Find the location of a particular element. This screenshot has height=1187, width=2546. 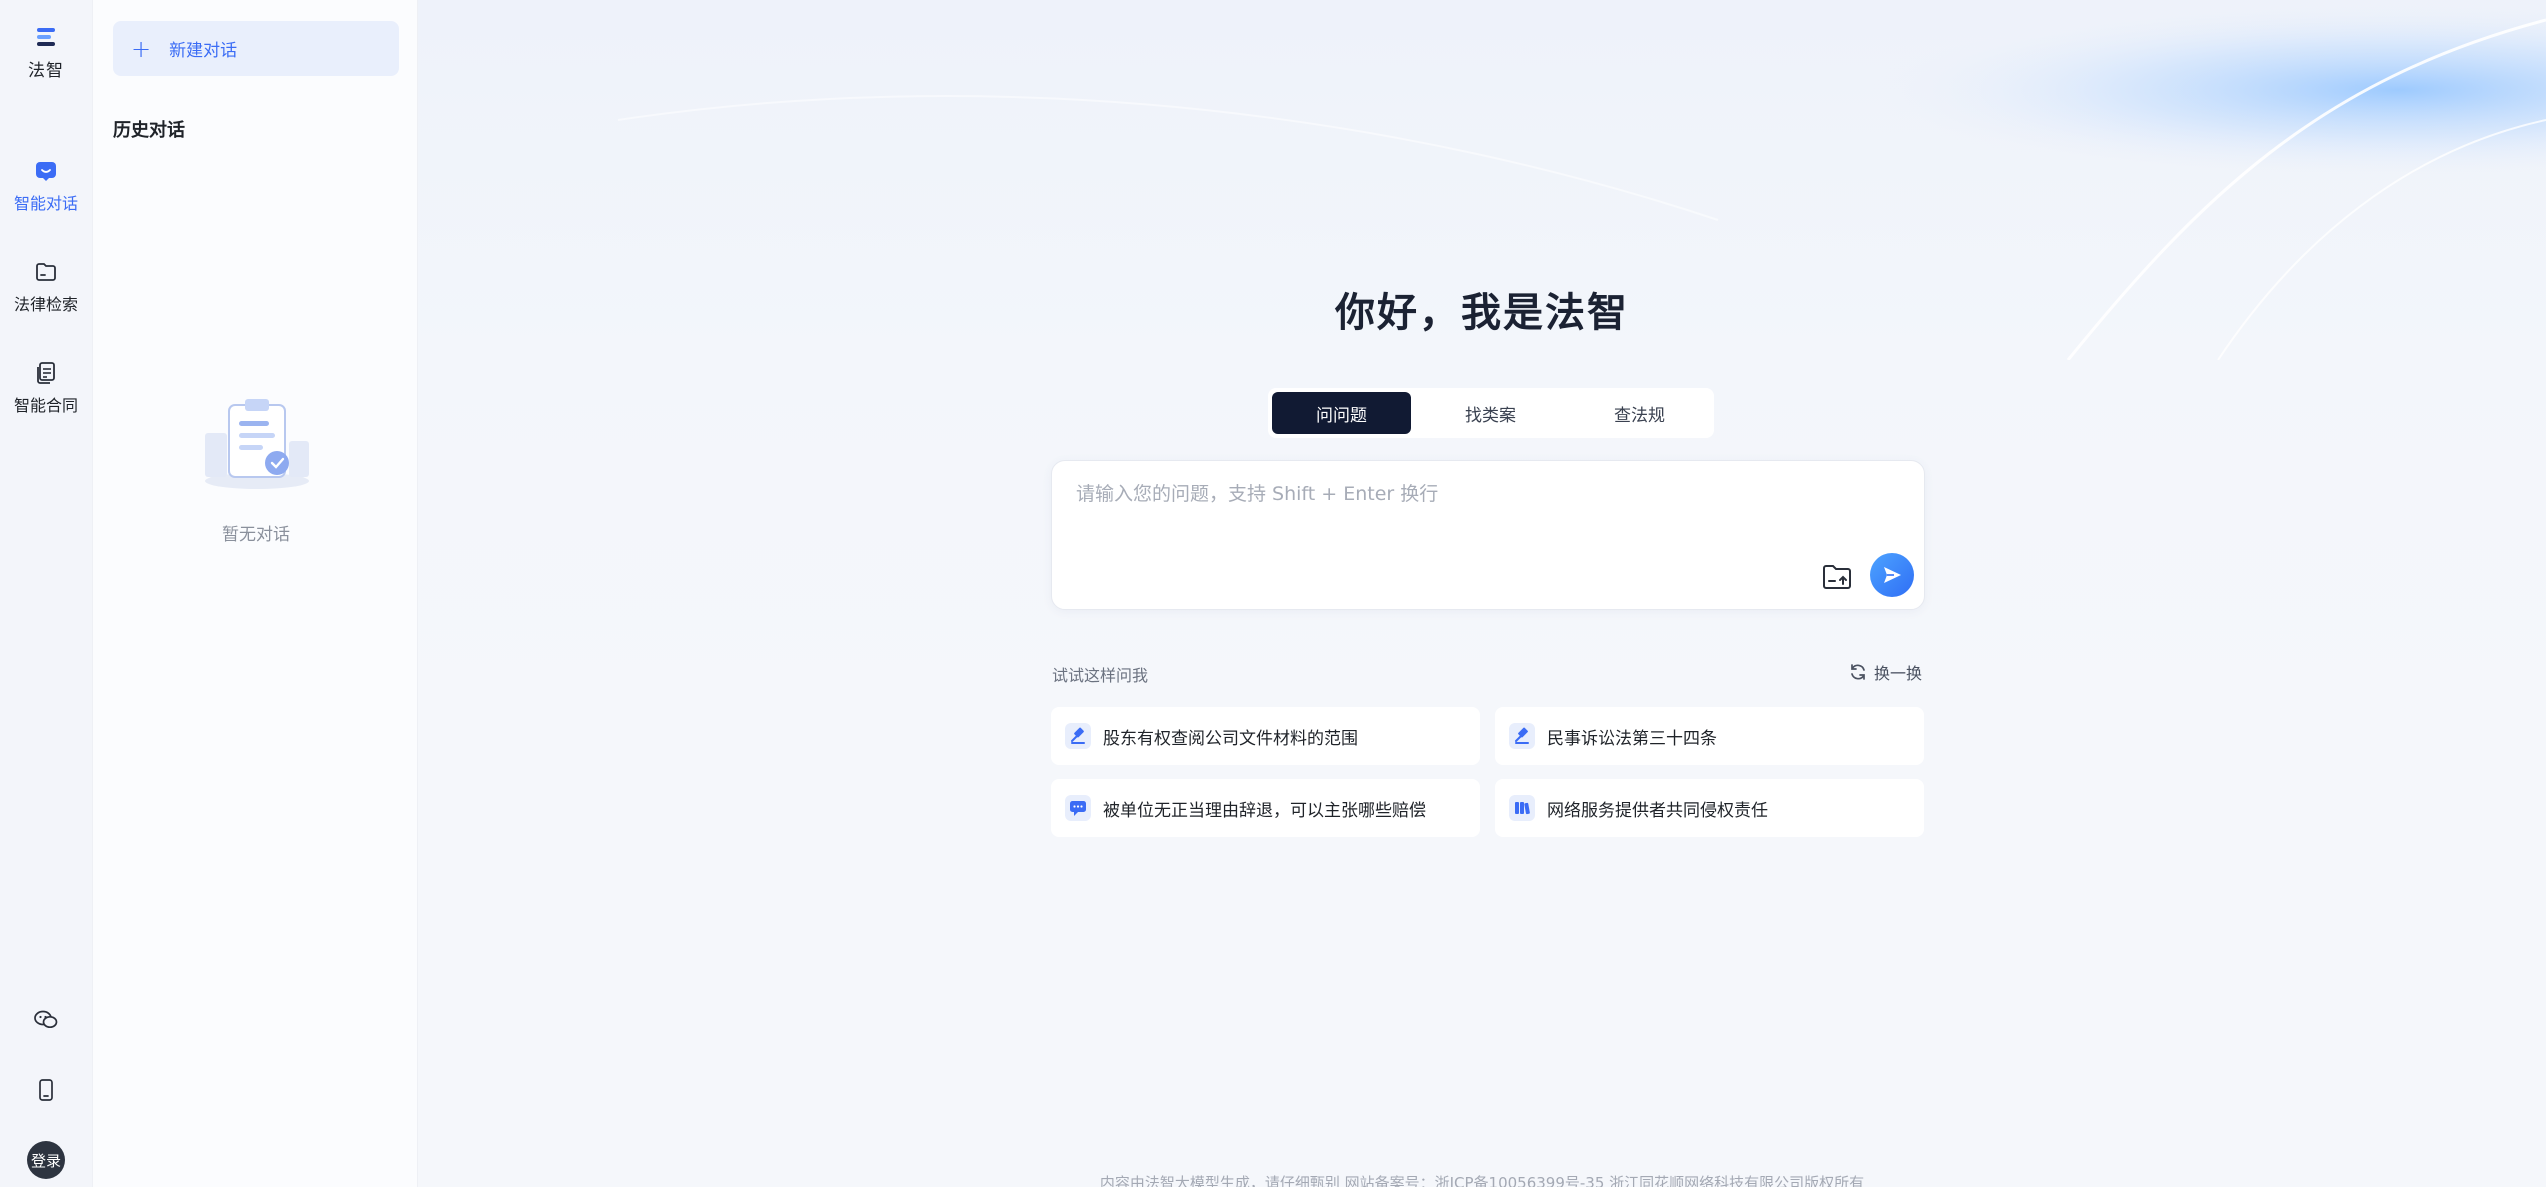

history-title: 历史对话 is located at coordinates (149, 130).